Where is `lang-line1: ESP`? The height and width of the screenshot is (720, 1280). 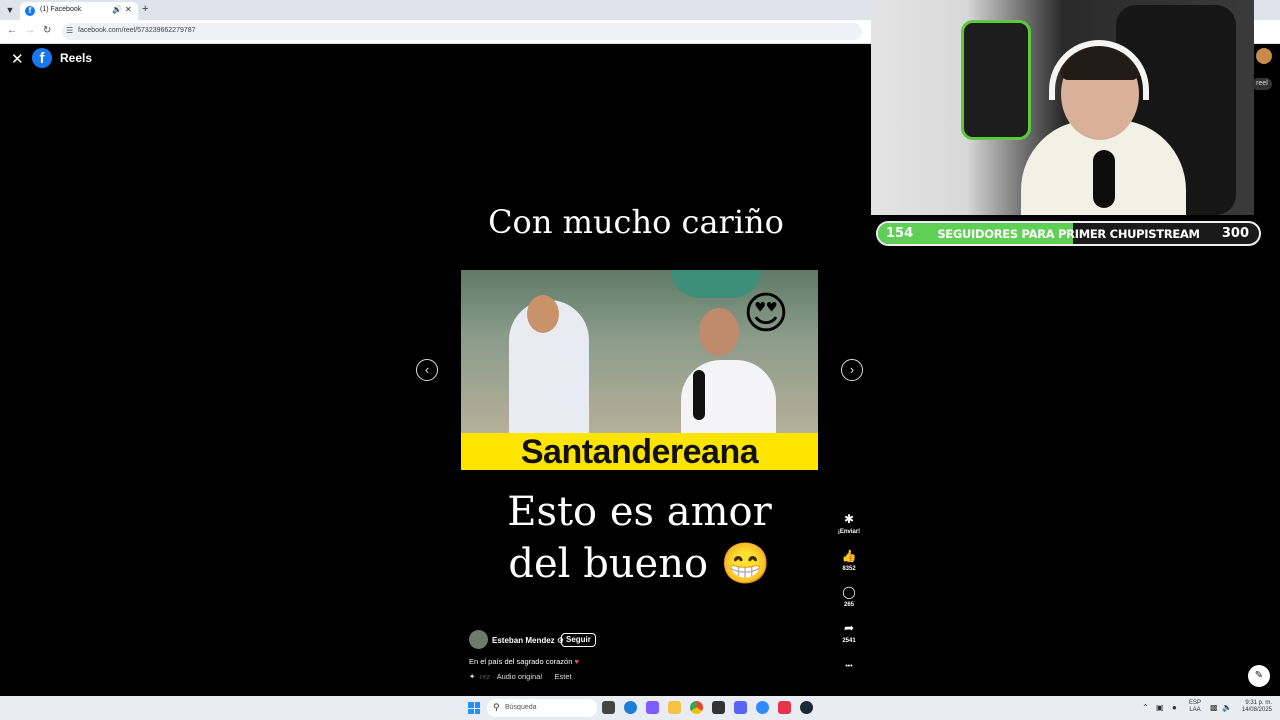
lang-line1: ESP is located at coordinates (1195, 703).